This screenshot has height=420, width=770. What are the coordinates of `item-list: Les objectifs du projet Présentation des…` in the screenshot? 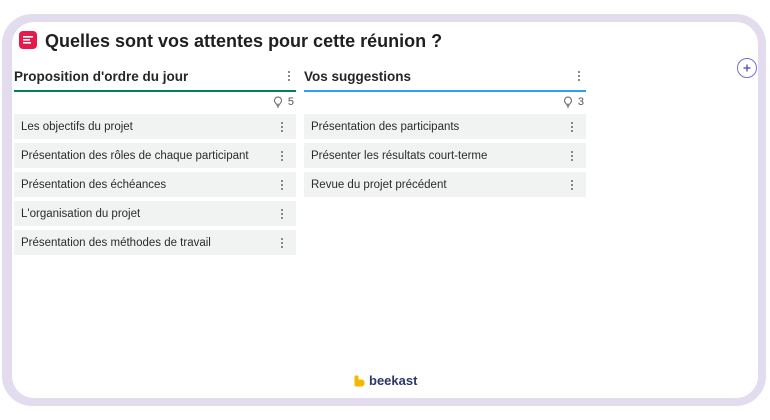 It's located at (155, 184).